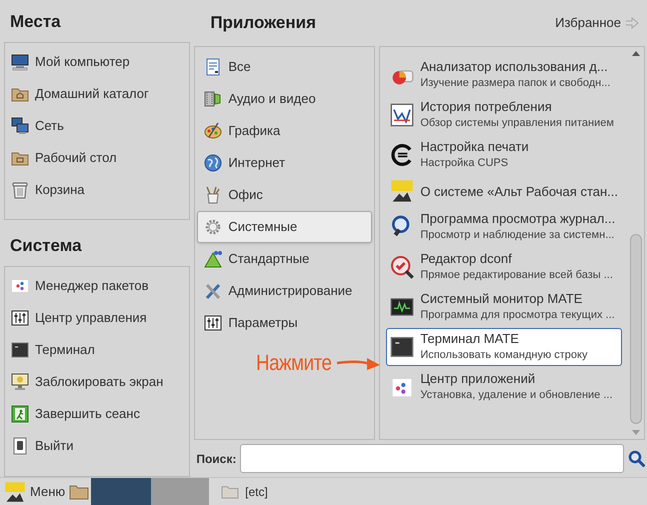 The image size is (647, 505). I want to click on list-item: Менеджер пакетов, so click(97, 286).